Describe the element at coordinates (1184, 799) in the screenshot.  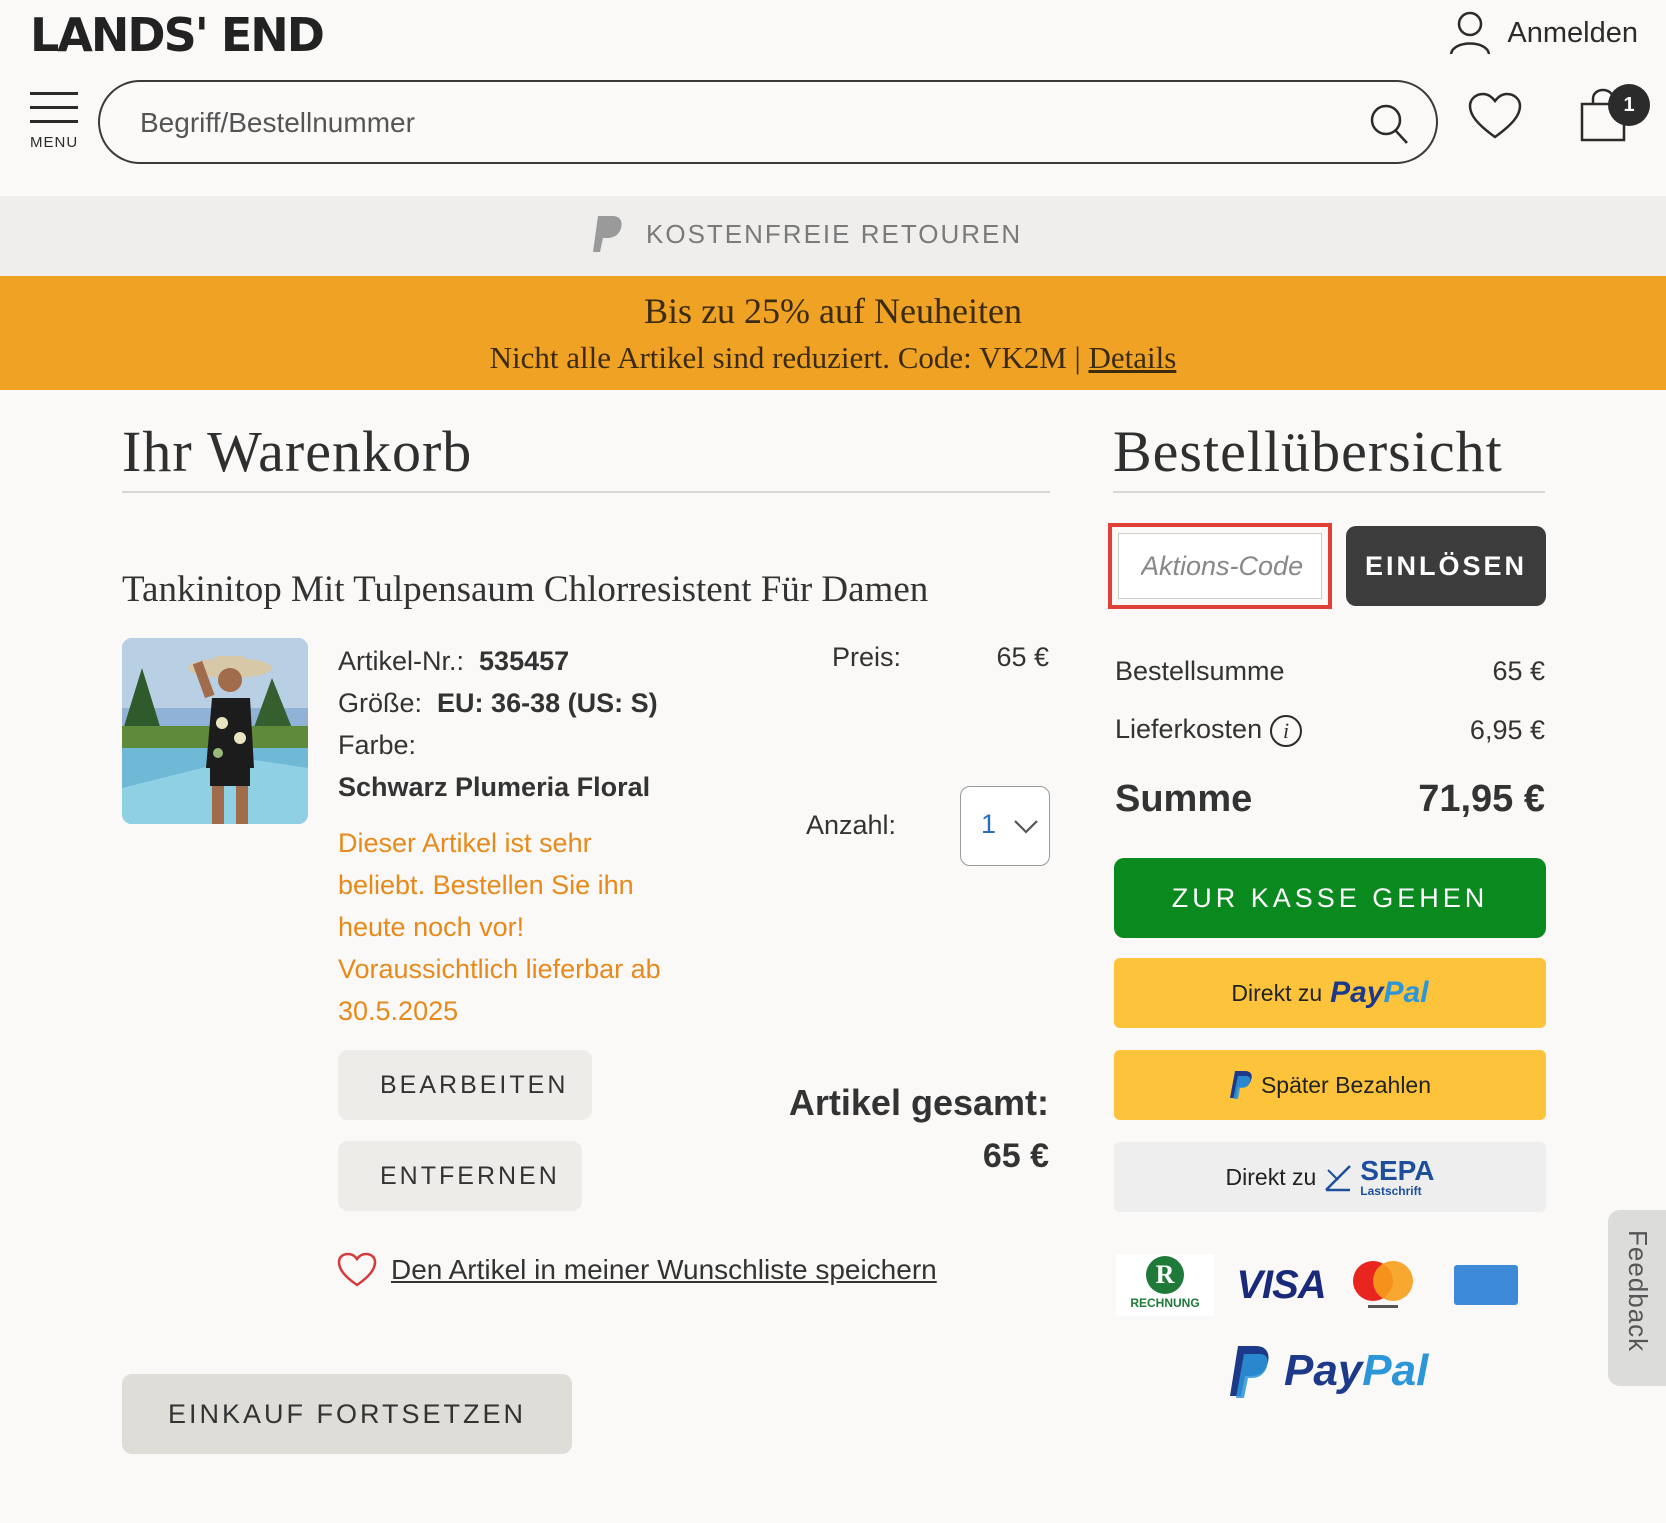
I see `total-label: Summe` at that location.